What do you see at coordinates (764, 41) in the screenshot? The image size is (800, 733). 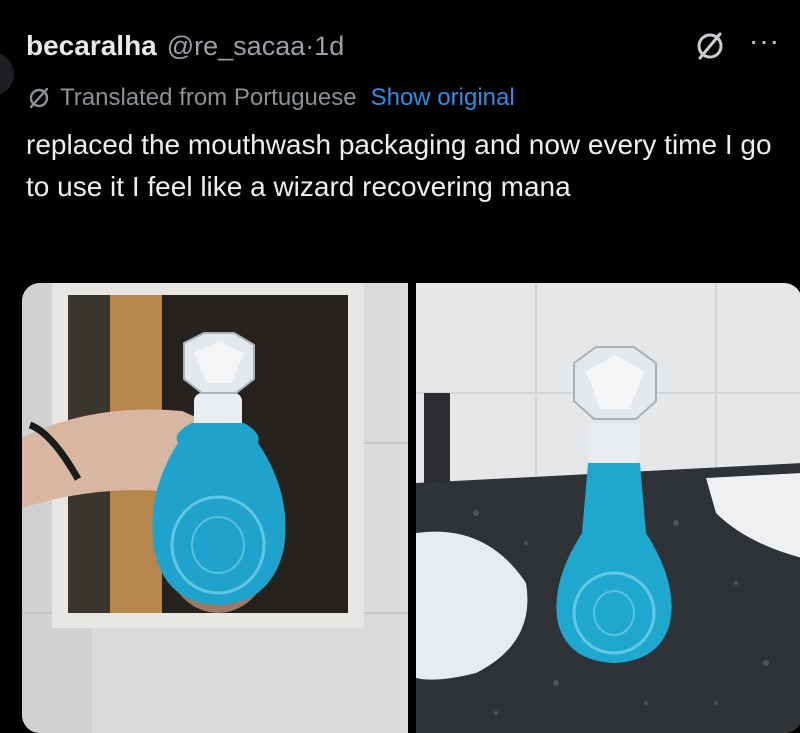 I see `more-icon: ···` at bounding box center [764, 41].